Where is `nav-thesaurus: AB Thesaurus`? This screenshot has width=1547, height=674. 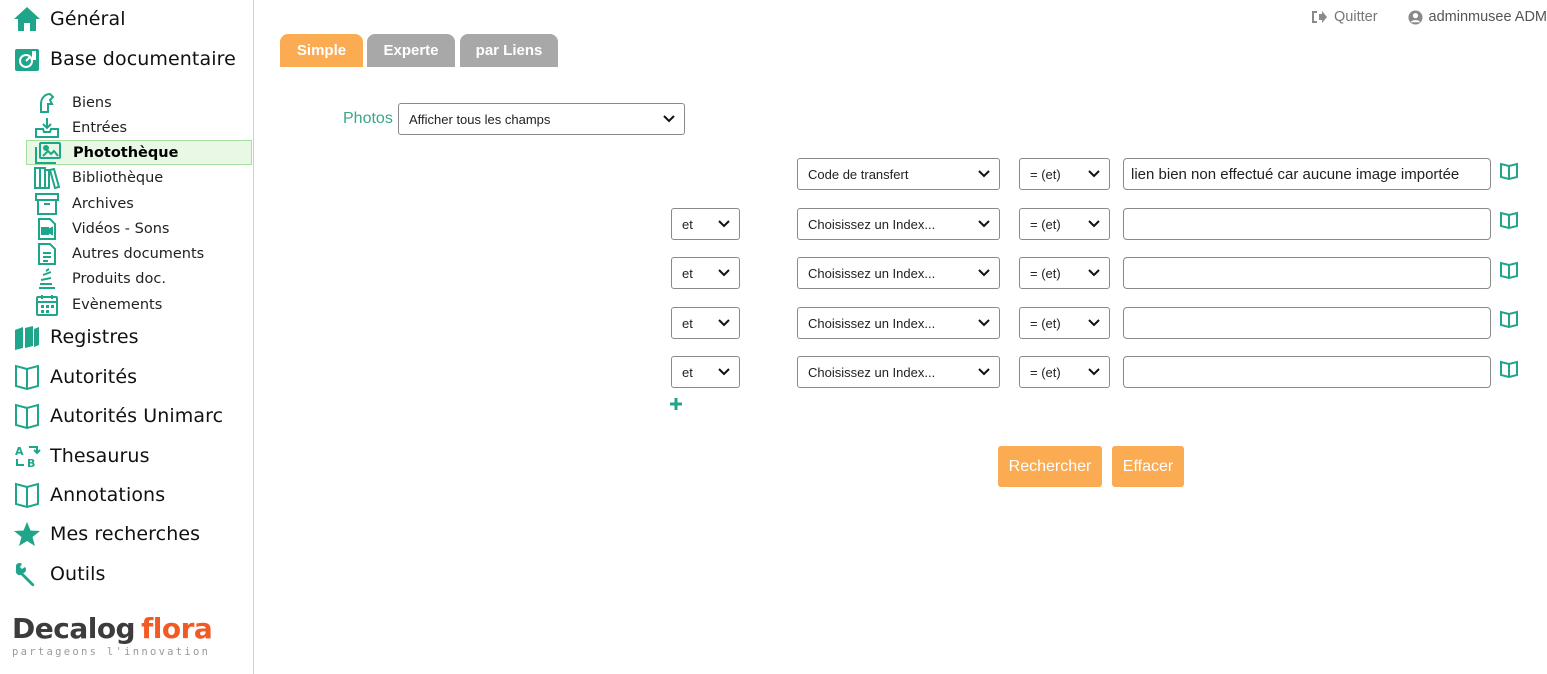 nav-thesaurus: AB Thesaurus is located at coordinates (81, 456).